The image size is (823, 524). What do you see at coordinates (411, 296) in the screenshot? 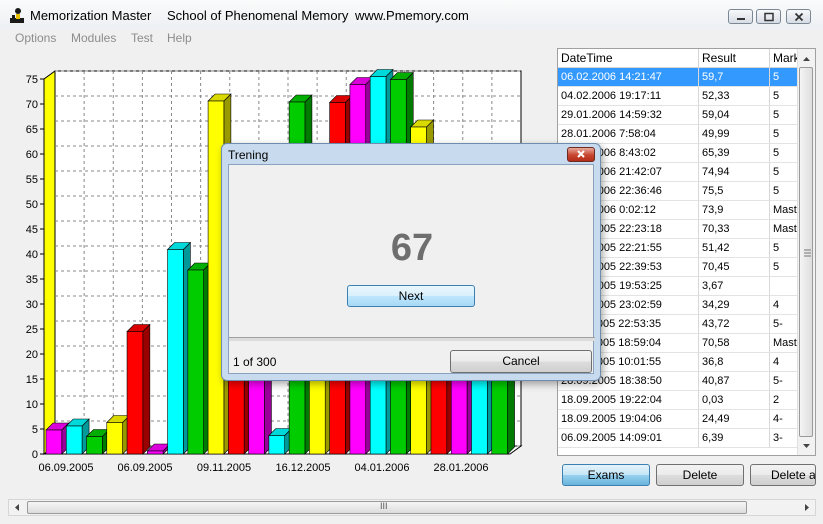
I see `next-button: Next` at bounding box center [411, 296].